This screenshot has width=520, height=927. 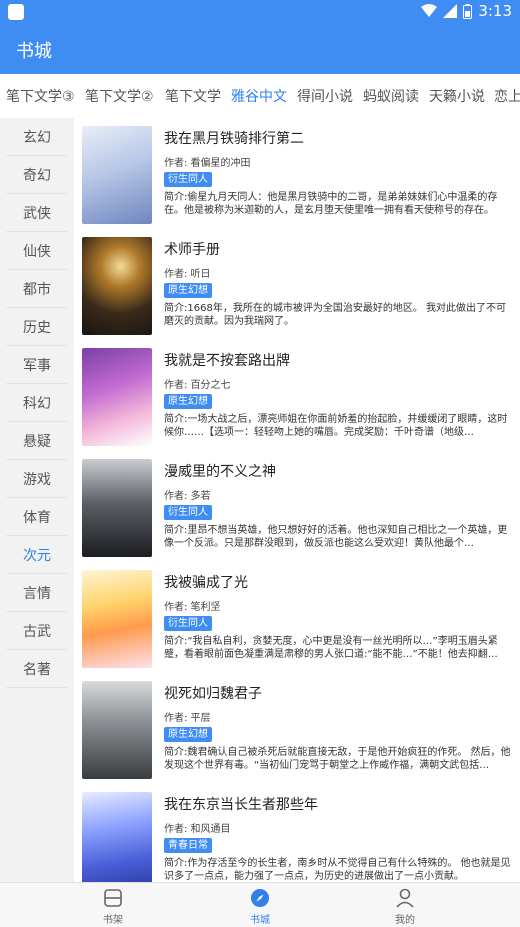 What do you see at coordinates (37, 593) in the screenshot?
I see `category-item: 言情` at bounding box center [37, 593].